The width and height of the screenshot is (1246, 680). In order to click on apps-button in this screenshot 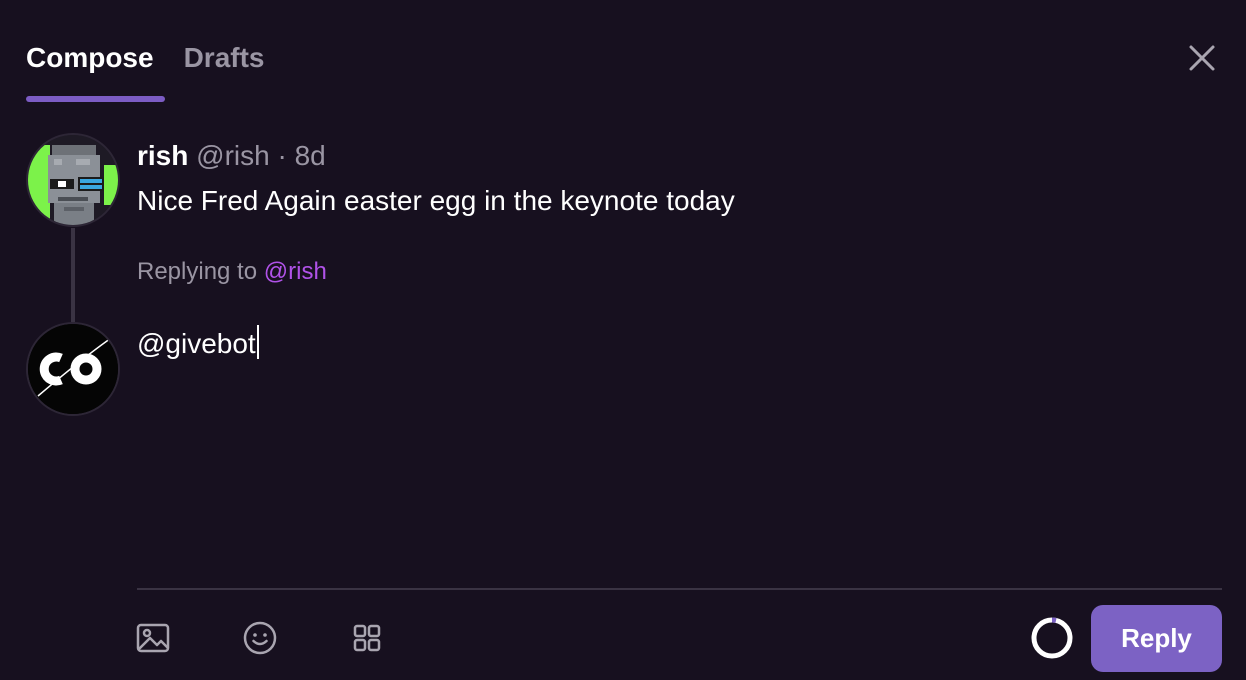, I will do `click(367, 638)`.